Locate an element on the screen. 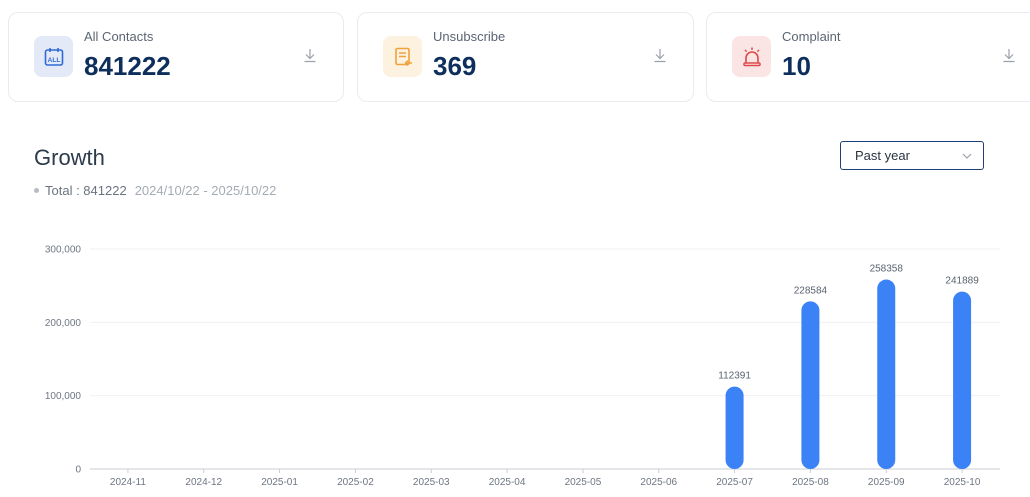  bar-value-label: 112391 is located at coordinates (734, 376).